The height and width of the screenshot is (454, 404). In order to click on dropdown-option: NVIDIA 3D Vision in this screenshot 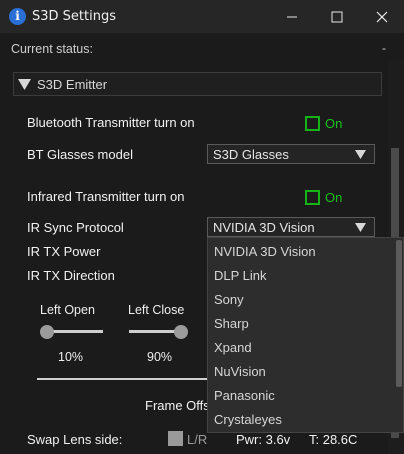, I will do `click(265, 251)`.